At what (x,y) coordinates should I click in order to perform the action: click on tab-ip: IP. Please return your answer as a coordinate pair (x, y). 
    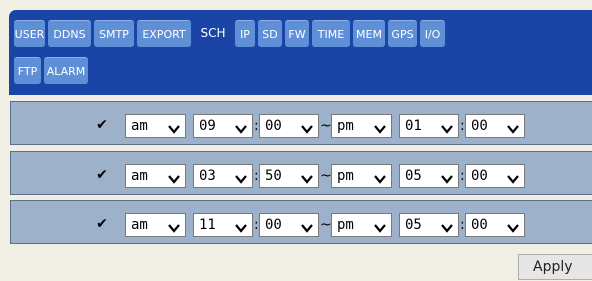
    Looking at the image, I should click on (245, 33).